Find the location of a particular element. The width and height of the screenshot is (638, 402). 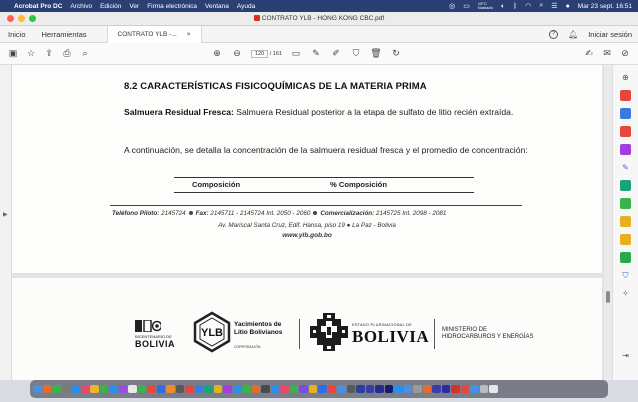

print-production-icon is located at coordinates (625, 257).